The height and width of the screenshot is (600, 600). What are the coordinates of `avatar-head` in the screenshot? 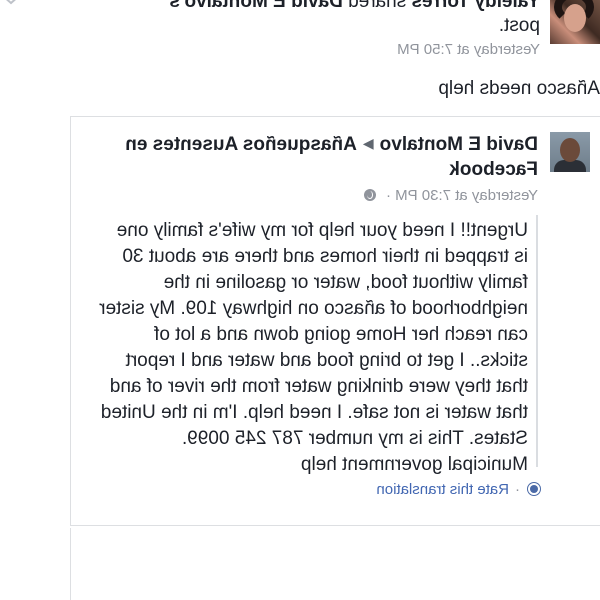 It's located at (570, 150).